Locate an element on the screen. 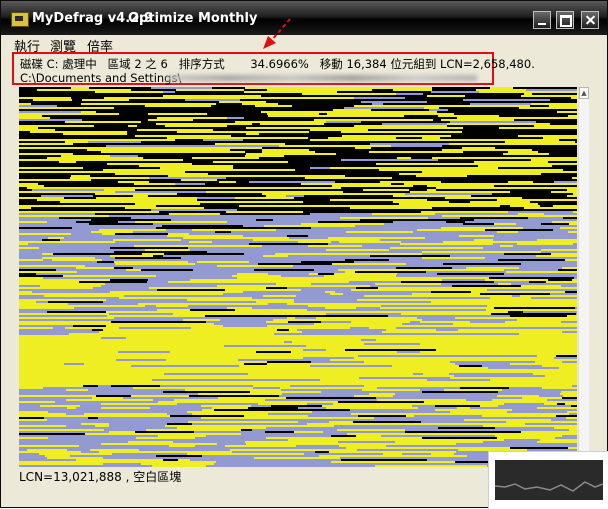 The image size is (608, 509). scroll-up-arrow-icon: ▲ is located at coordinates (584, 93).